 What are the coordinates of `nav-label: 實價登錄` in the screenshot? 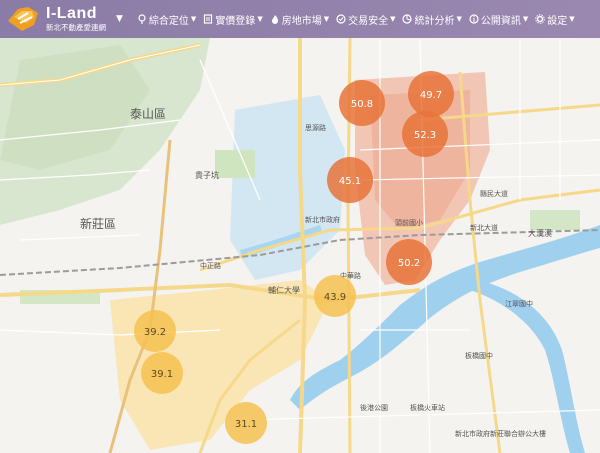 It's located at (235, 21).